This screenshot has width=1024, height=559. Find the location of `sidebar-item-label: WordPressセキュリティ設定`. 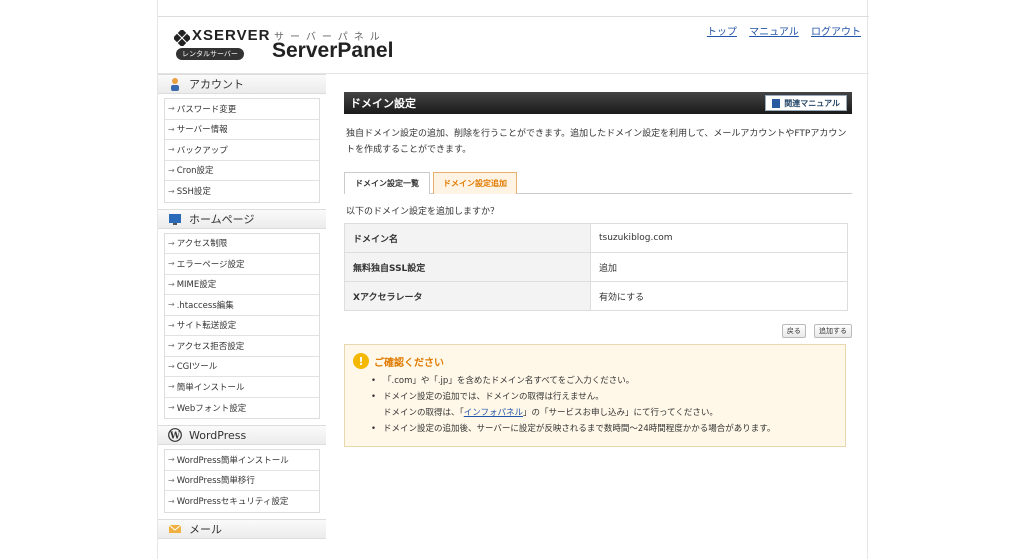

sidebar-item-label: WordPressセキュリティ設定 is located at coordinates (232, 502).